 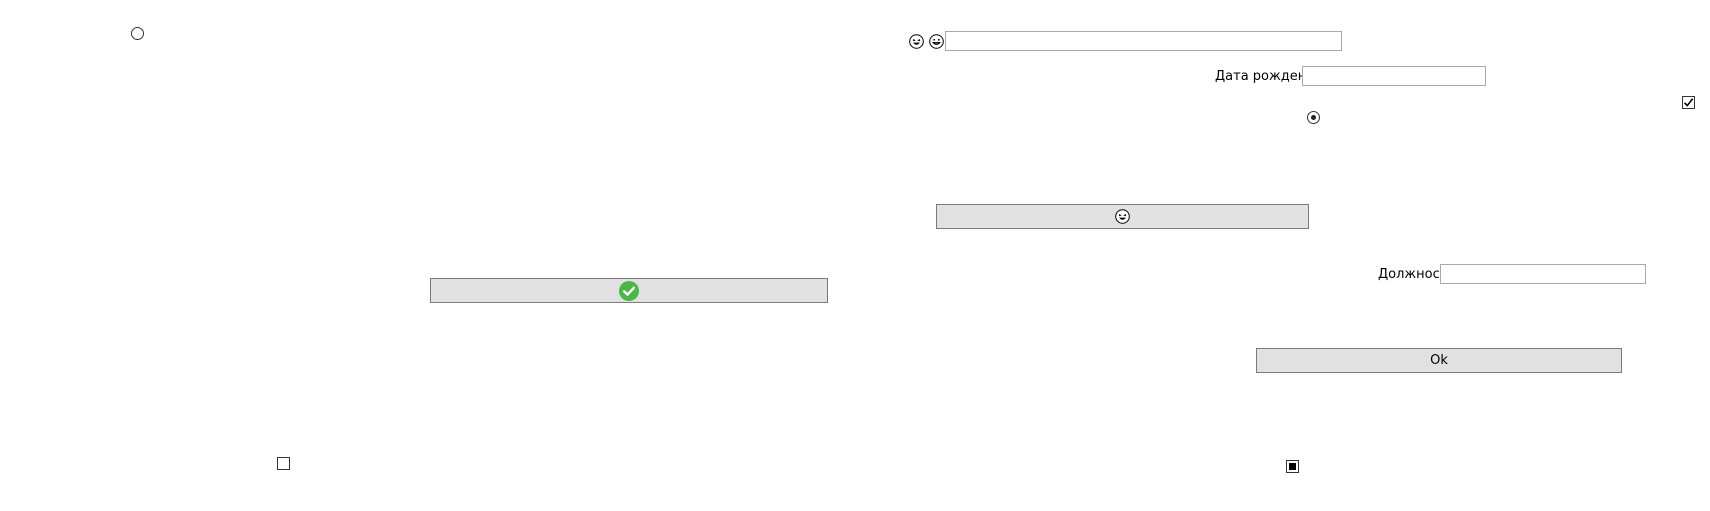 I want to click on ok-button-label: Ok, so click(x=1439, y=360).